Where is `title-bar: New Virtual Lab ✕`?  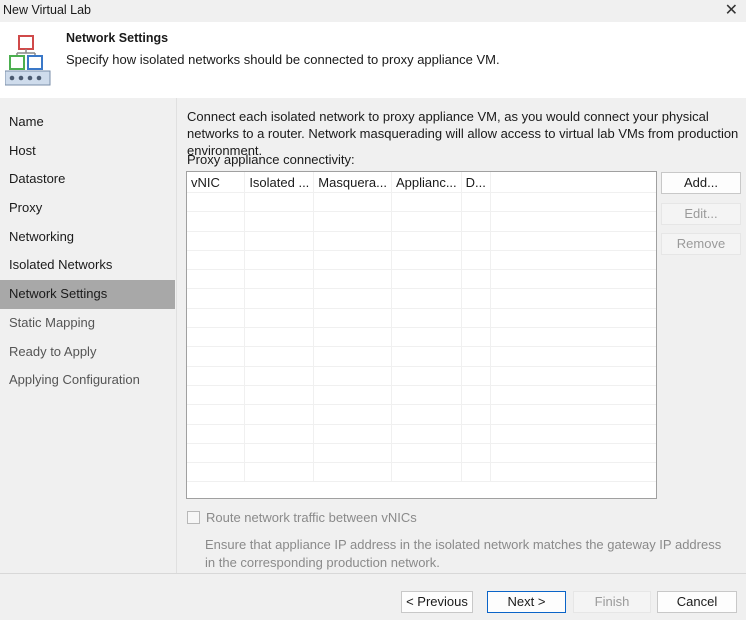
title-bar: New Virtual Lab ✕ is located at coordinates (373, 11).